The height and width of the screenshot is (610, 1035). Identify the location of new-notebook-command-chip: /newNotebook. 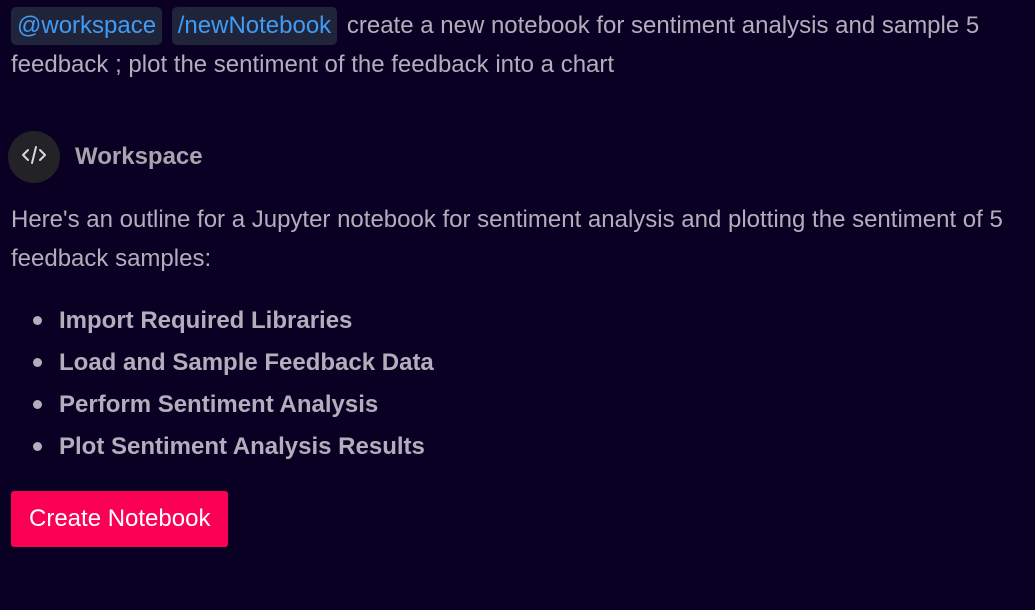
(254, 26).